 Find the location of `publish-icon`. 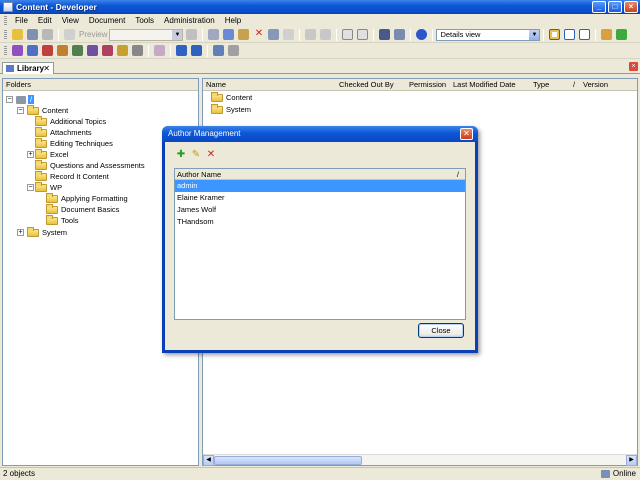

publish-icon is located at coordinates (607, 34).